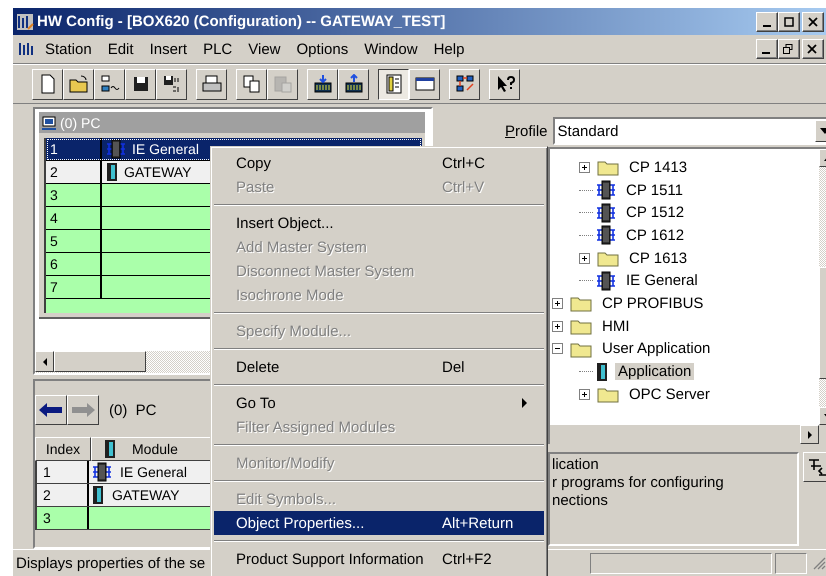  What do you see at coordinates (580, 501) in the screenshot?
I see `info-text: nections` at bounding box center [580, 501].